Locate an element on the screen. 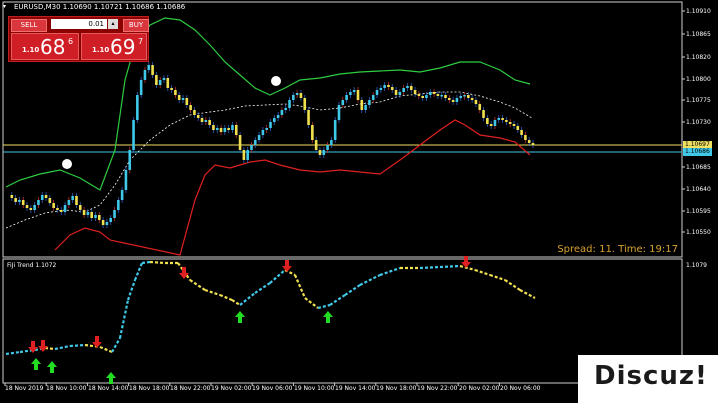 Image resolution: width=718 pixels, height=403 pixels. price-axis-label: 1.10910 is located at coordinates (698, 11).